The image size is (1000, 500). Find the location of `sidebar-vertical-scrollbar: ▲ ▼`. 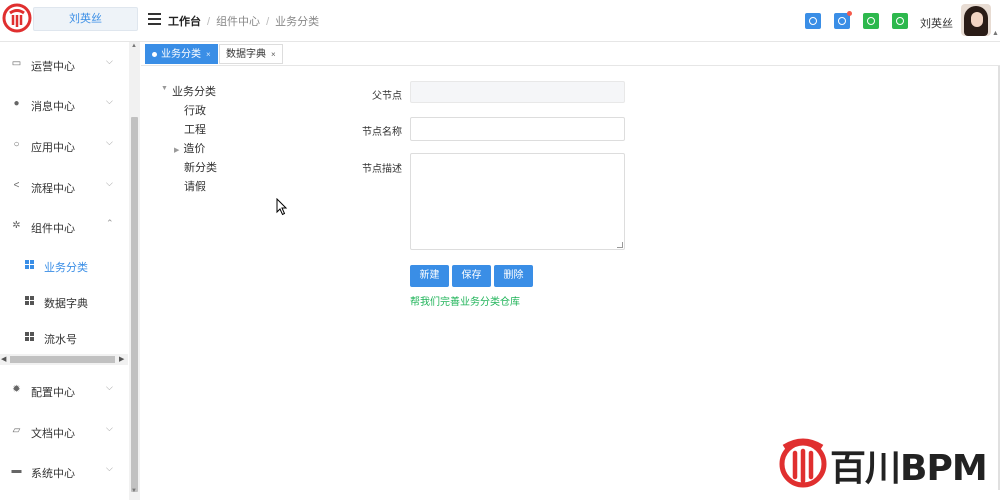

sidebar-vertical-scrollbar: ▲ ▼ is located at coordinates (134, 271).